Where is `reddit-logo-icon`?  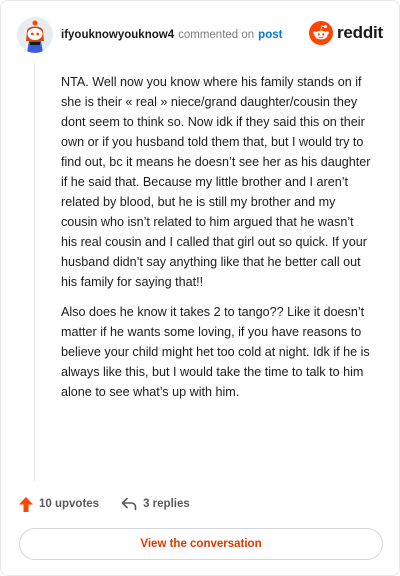 reddit-logo-icon is located at coordinates (320, 33).